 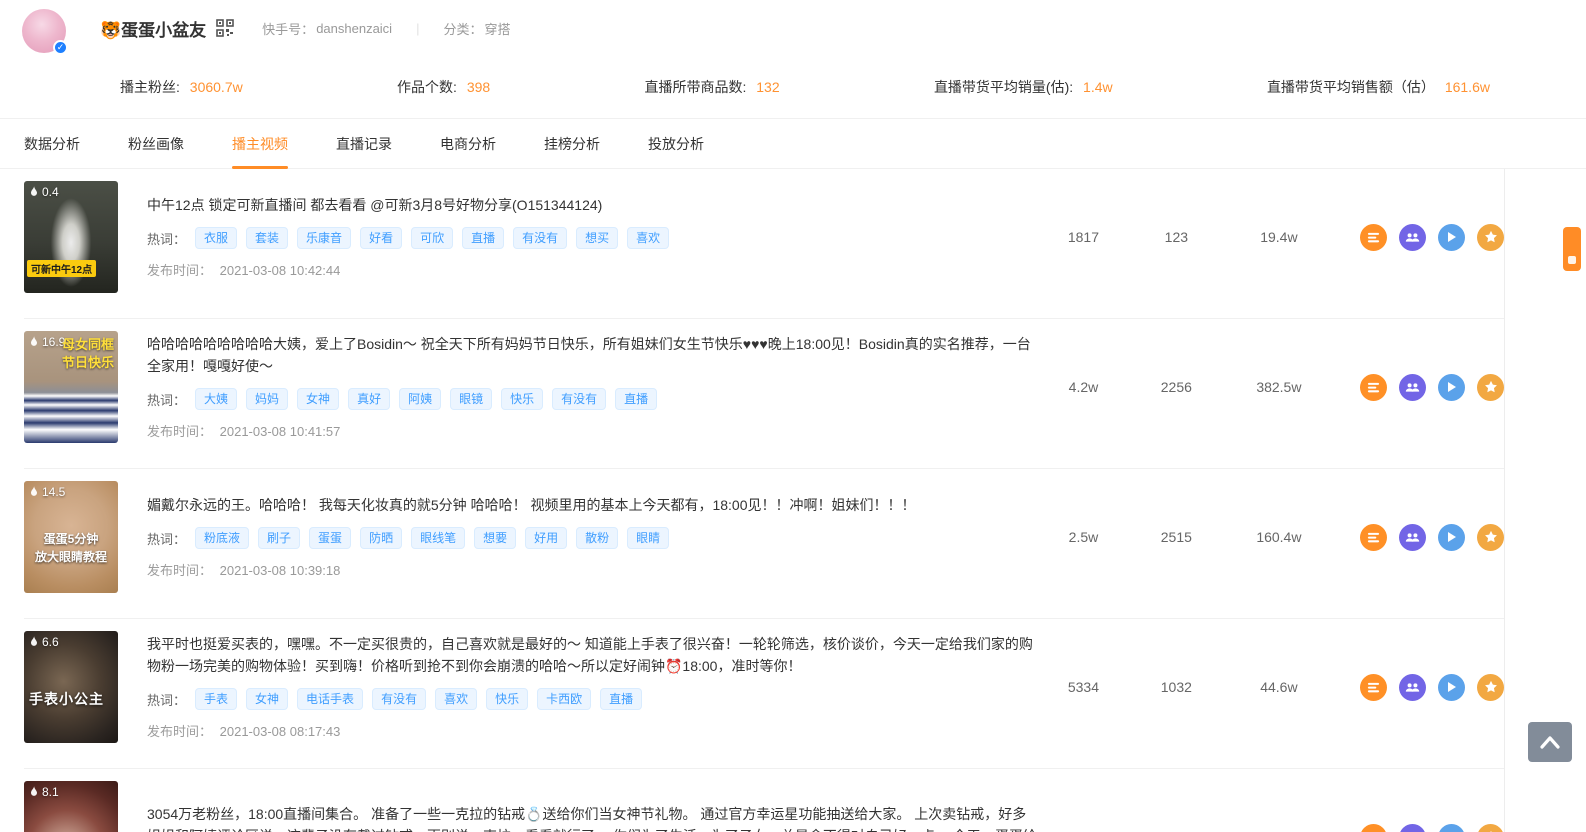 I want to click on side-panel-toggle, so click(x=1572, y=249).